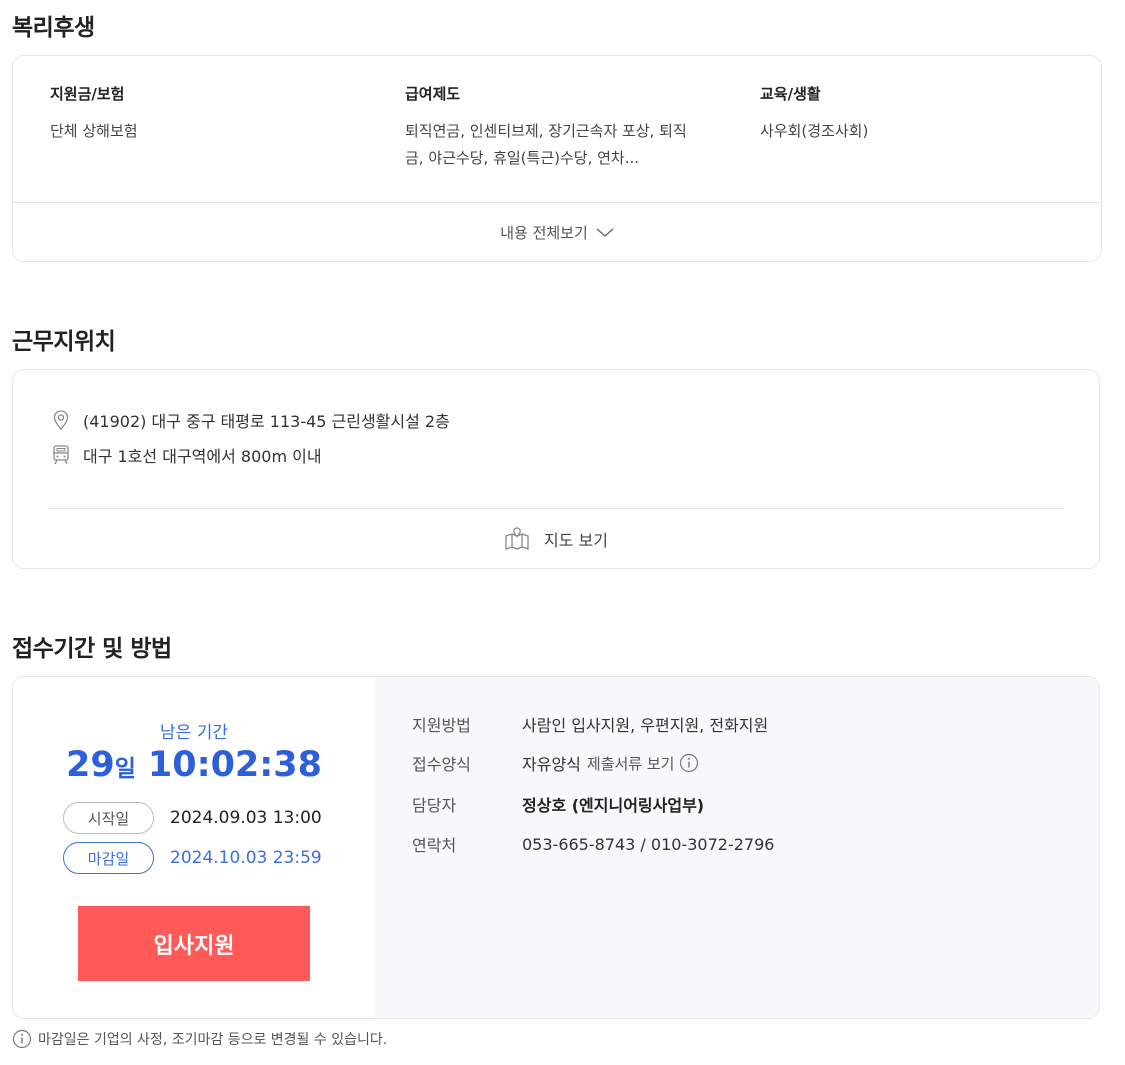 Image resolution: width=1125 pixels, height=1065 pixels. I want to click on info-row-contact: 연락처 053-665-8743 / 010-3072-2796, so click(593, 844).